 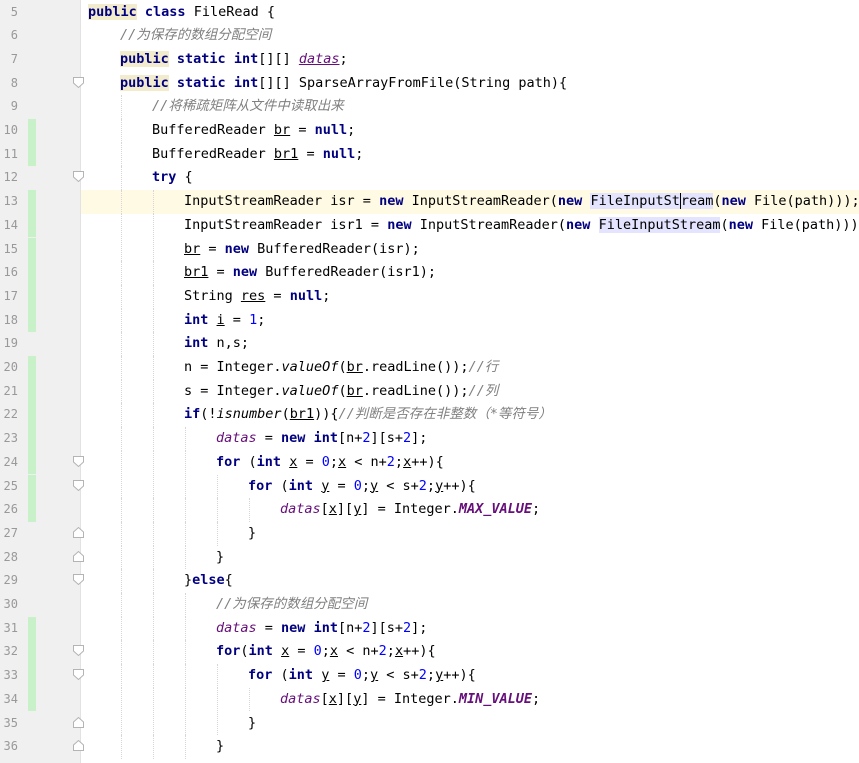 What do you see at coordinates (470, 391) in the screenshot?
I see `code-line-area: s = Integer.valueOf(br.readLine());//列` at bounding box center [470, 391].